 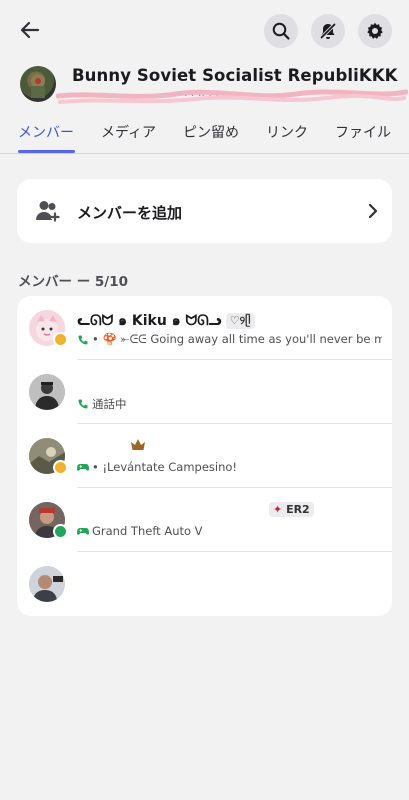 I want to click on search-icon, so click(x=281, y=31).